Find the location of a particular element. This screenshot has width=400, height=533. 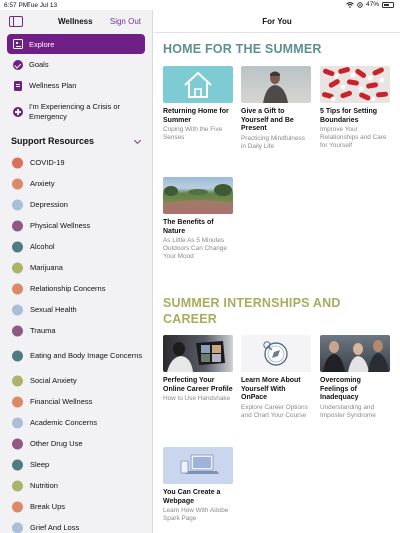

card-subtitle: Learn How With Adobe Spark Page is located at coordinates (196, 514).